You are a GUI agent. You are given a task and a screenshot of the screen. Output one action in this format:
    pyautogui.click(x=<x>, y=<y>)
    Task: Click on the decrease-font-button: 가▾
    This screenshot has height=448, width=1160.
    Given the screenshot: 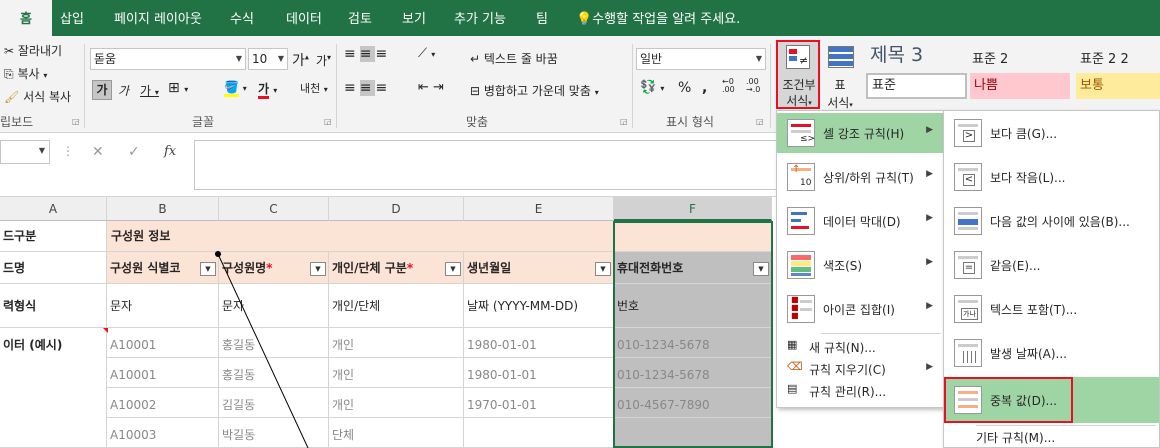 What is the action you would take?
    pyautogui.click(x=323, y=60)
    